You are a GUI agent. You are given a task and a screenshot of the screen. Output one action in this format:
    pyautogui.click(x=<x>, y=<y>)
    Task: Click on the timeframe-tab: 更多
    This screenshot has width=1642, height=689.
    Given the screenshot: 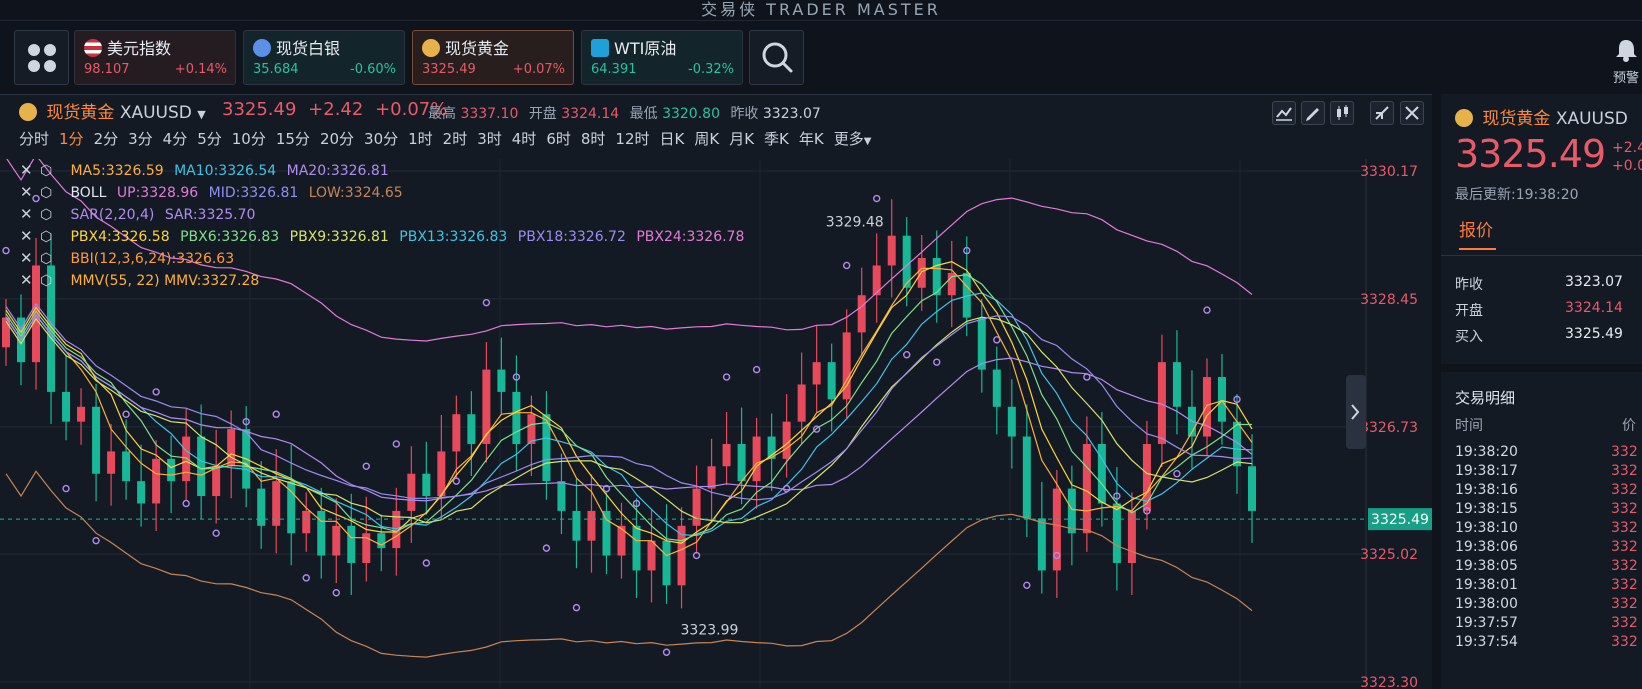 What is the action you would take?
    pyautogui.click(x=849, y=139)
    